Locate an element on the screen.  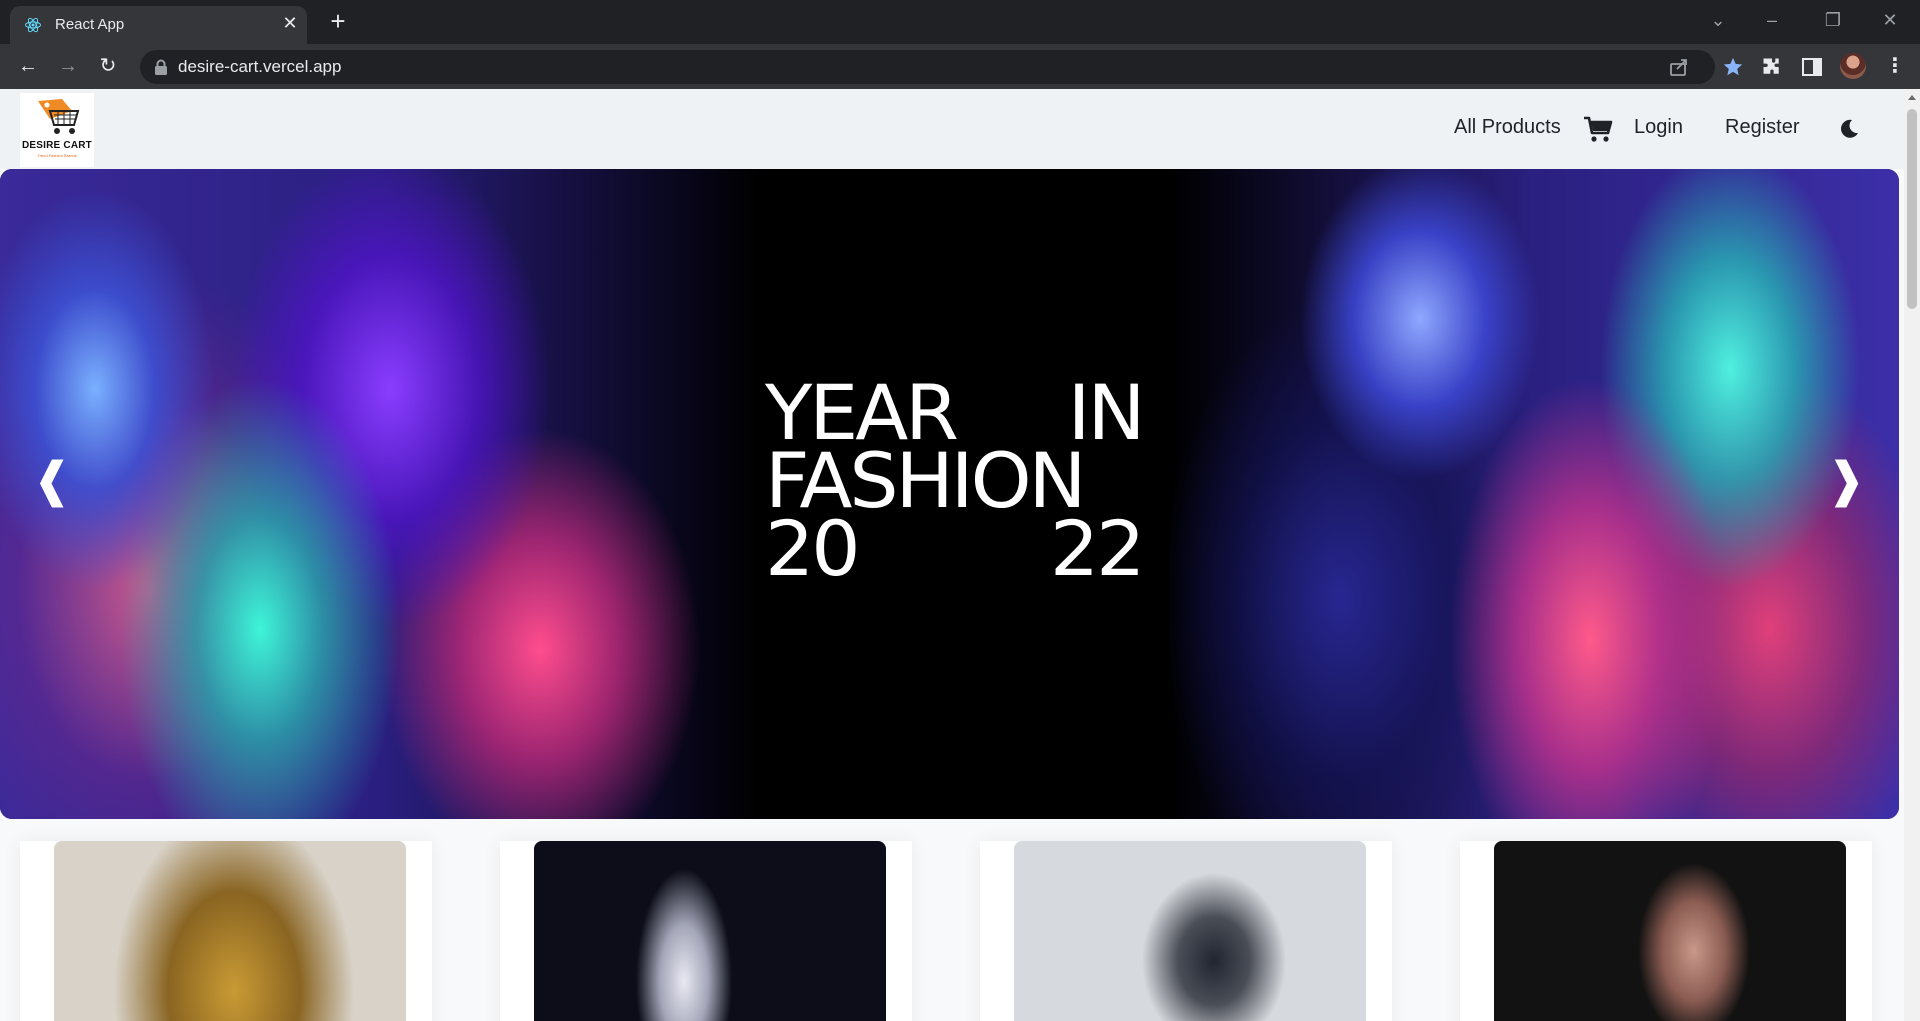
nav-login: Login is located at coordinates (1658, 127).